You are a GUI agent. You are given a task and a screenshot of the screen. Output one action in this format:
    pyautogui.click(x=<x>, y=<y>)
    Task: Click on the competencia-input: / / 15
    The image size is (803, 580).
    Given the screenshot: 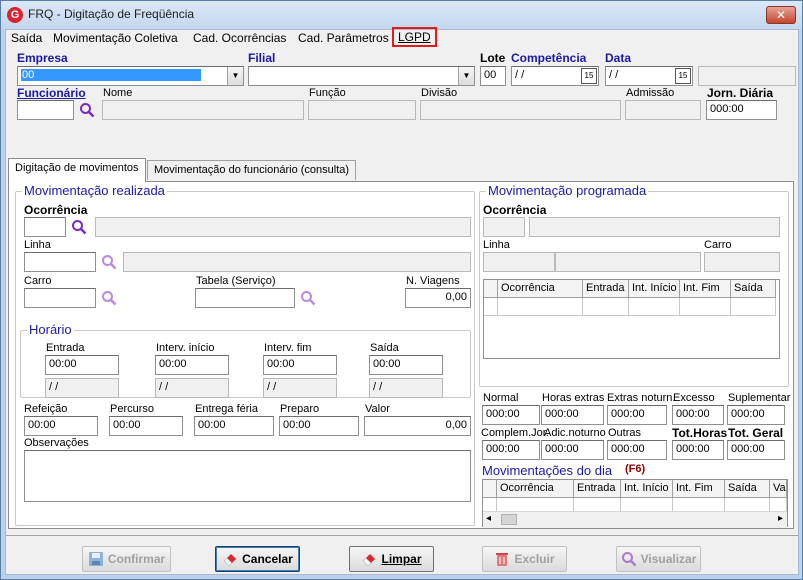 What is the action you would take?
    pyautogui.click(x=555, y=76)
    